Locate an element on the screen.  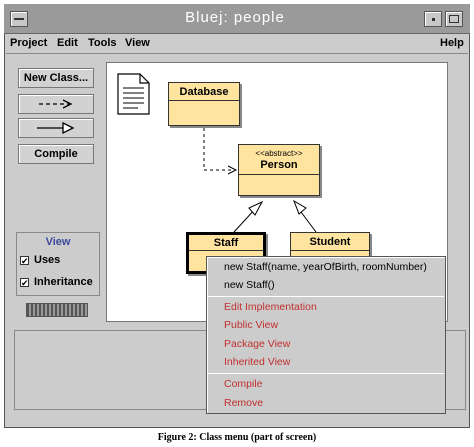
class-person-divider is located at coordinates (279, 174).